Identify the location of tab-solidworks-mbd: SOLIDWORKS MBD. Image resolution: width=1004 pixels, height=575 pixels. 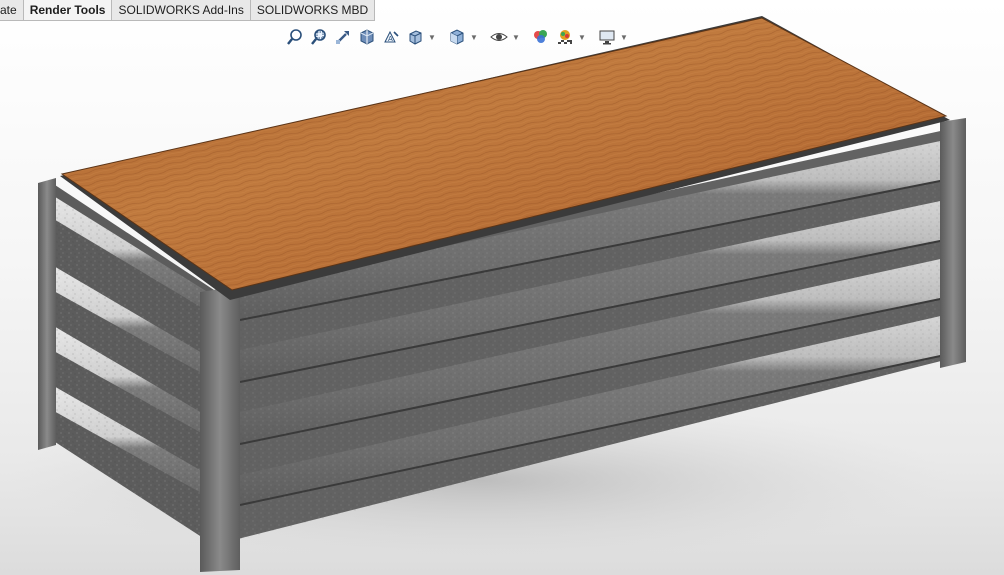
(313, 10).